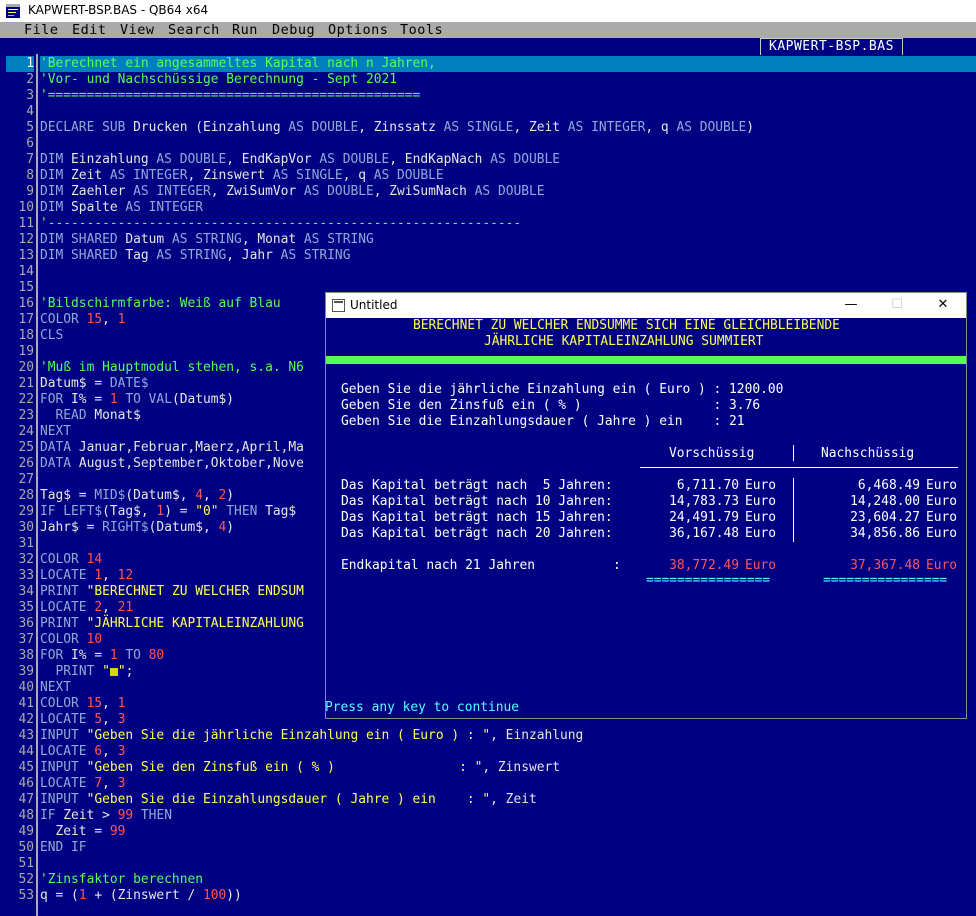 The height and width of the screenshot is (916, 976). I want to click on line-number: 40, so click(26, 687).